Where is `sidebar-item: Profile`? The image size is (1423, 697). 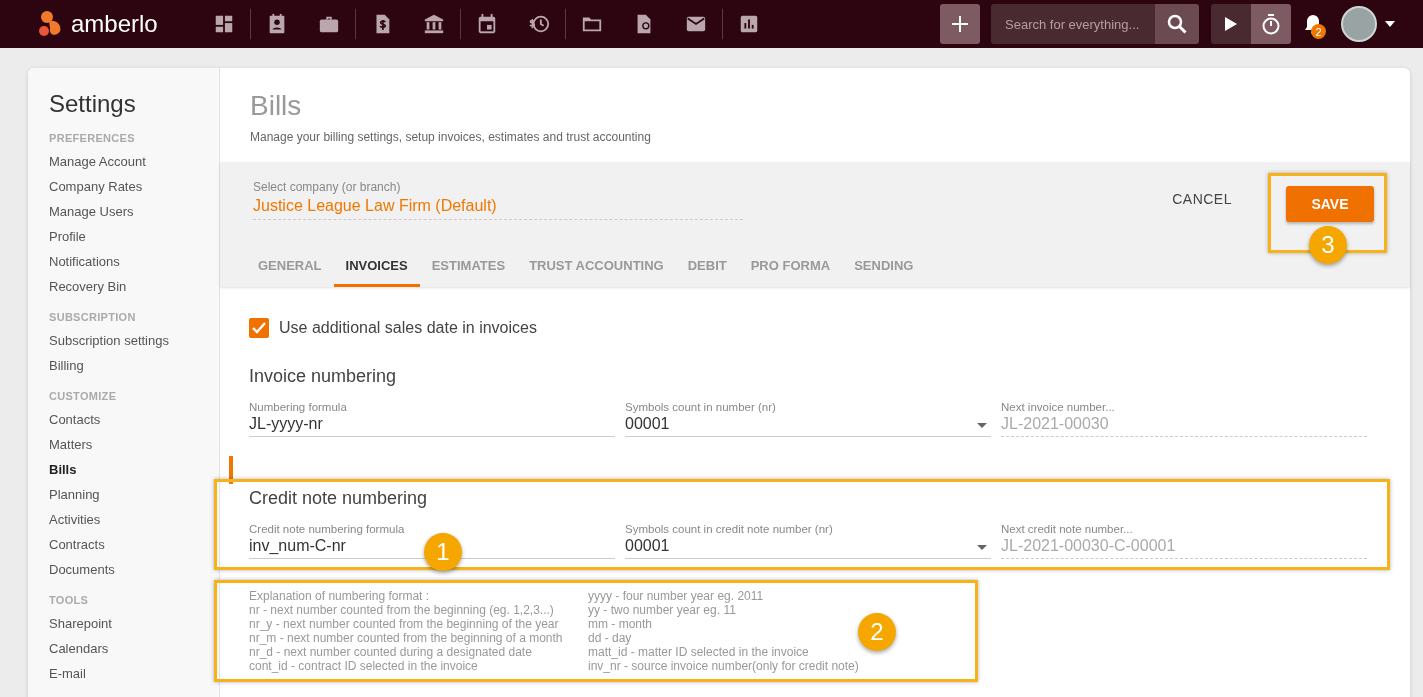 sidebar-item: Profile is located at coordinates (134, 236).